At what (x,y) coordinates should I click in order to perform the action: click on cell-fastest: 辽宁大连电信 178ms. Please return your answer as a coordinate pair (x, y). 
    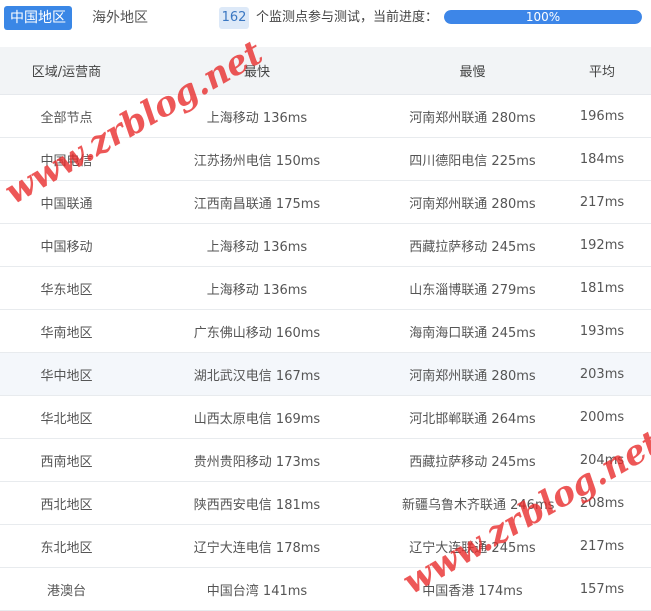
    Looking at the image, I should click on (257, 546).